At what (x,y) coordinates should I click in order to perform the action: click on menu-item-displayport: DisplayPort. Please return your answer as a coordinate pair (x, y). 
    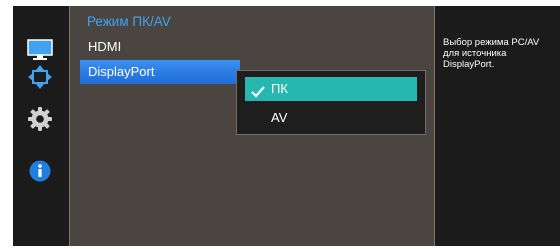
    Looking at the image, I should click on (160, 72).